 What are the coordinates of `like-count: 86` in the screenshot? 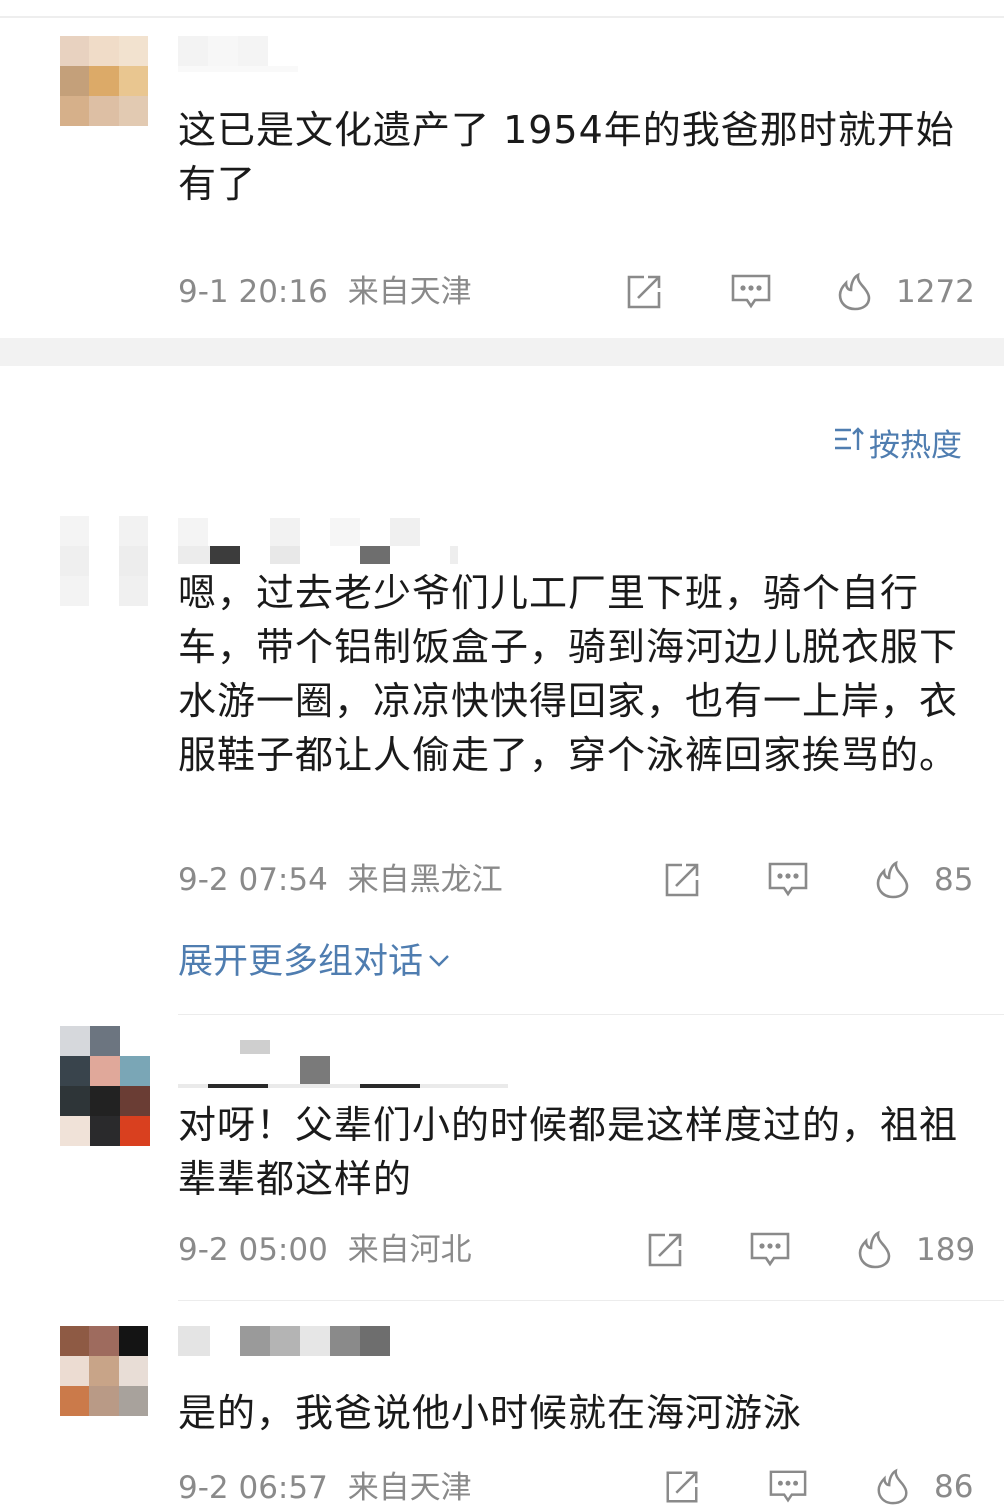 It's located at (954, 1487).